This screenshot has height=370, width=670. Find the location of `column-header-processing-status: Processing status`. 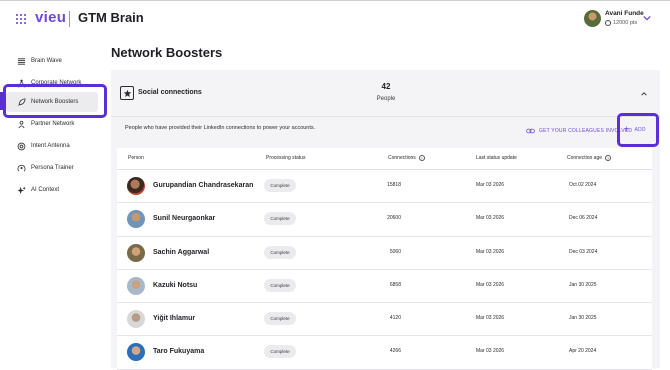

column-header-processing-status: Processing status is located at coordinates (285, 158).